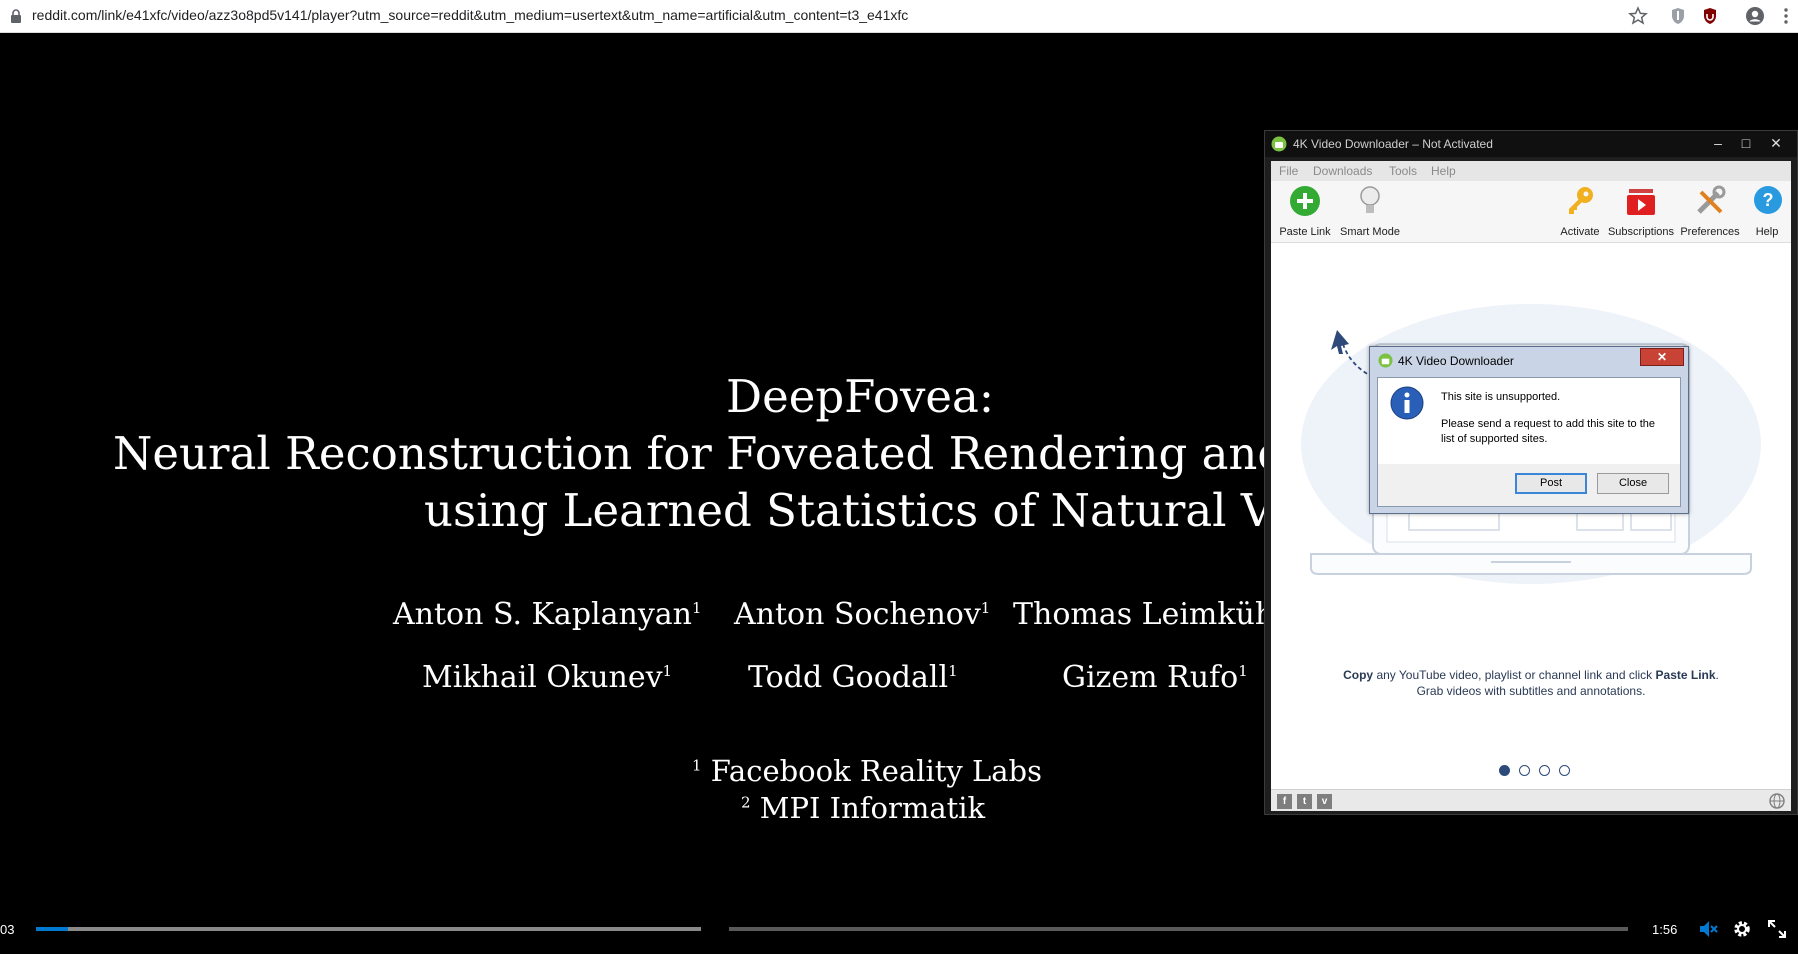 Image resolution: width=1798 pixels, height=954 pixels. What do you see at coordinates (1755, 16) in the screenshot?
I see `profile-icon` at bounding box center [1755, 16].